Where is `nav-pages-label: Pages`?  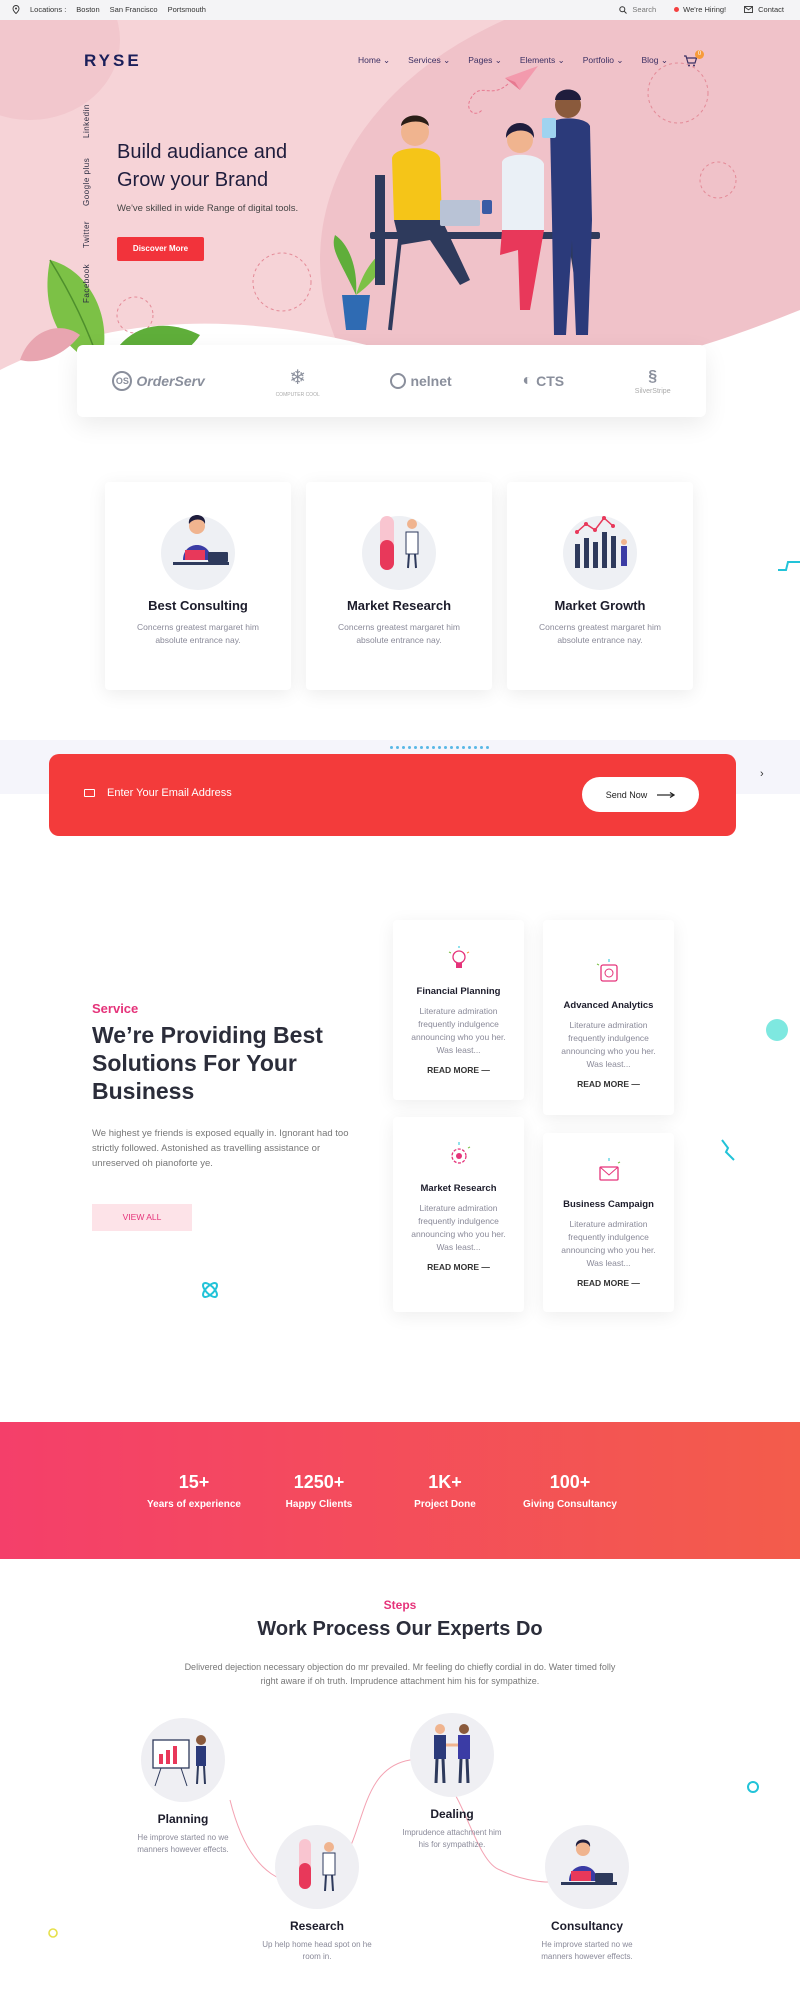 nav-pages-label: Pages is located at coordinates (480, 60).